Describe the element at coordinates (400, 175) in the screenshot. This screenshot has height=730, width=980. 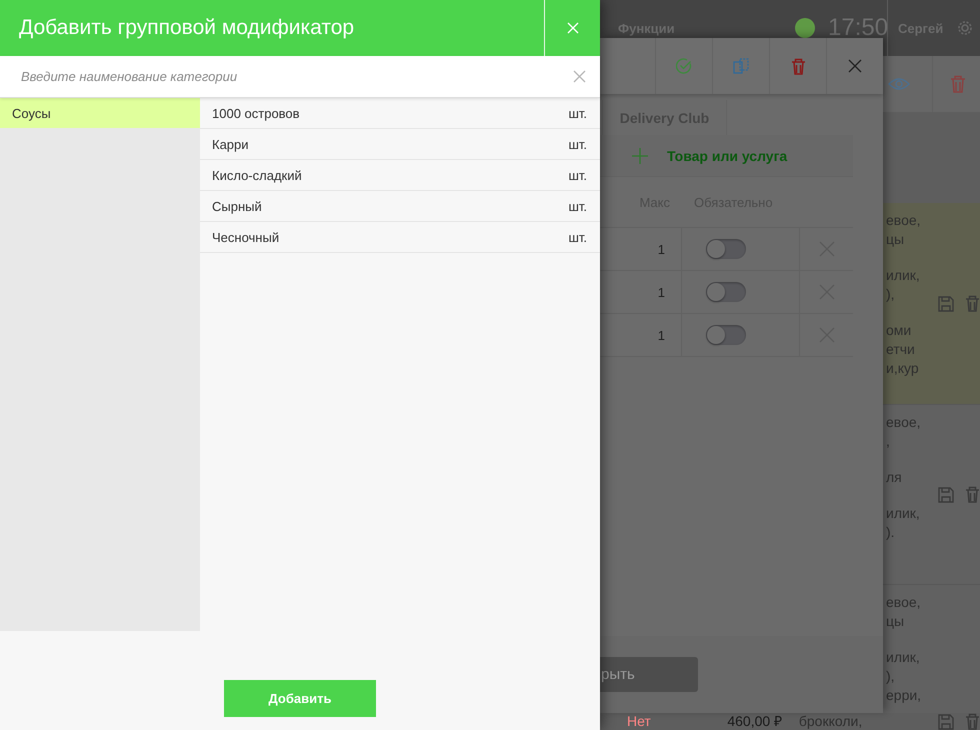
I see `modifier-item: Кисло-сладкий шт.` at that location.